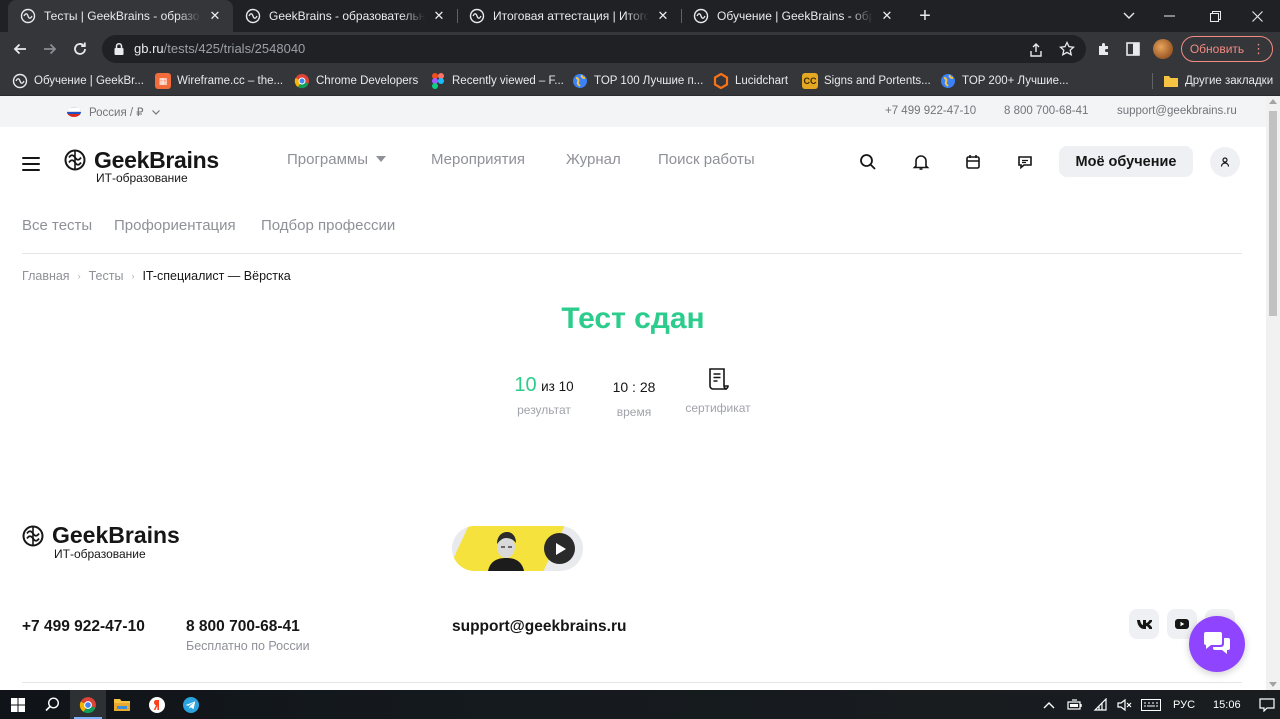 The image size is (1280, 719). I want to click on result-title: Тест сдан, so click(633, 318).